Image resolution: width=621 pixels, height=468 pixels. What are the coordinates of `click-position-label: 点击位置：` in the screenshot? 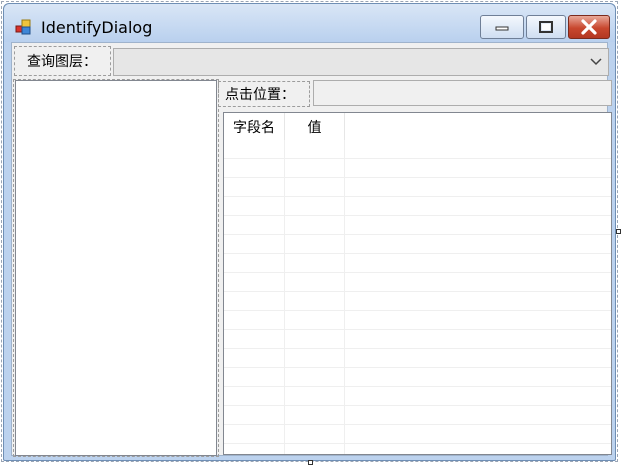 It's located at (264, 94).